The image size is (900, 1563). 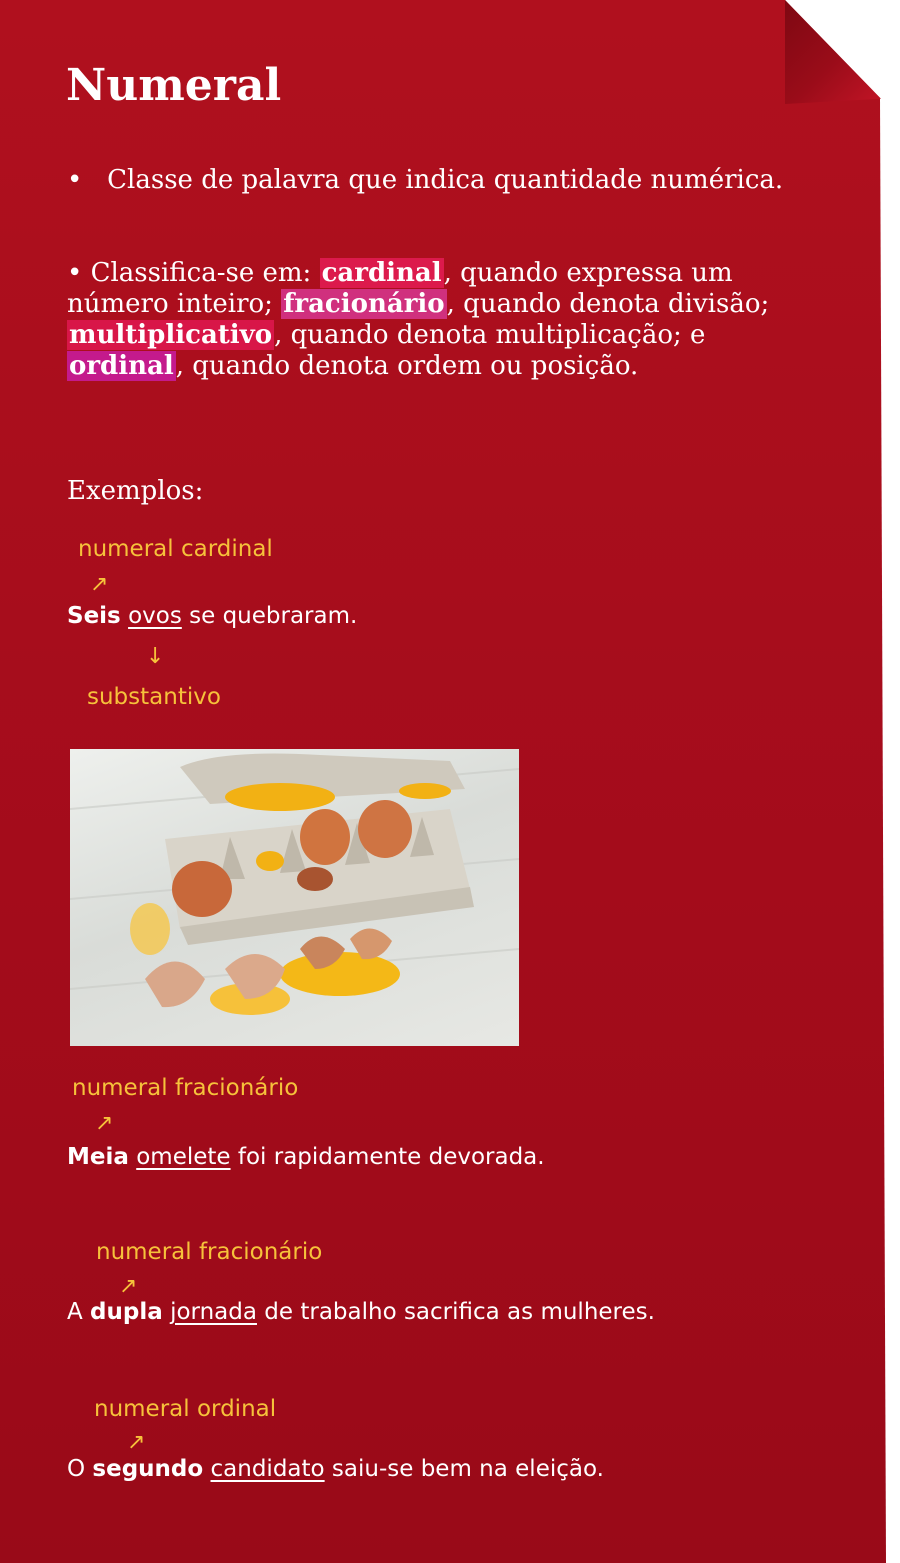 I want to click on arrow-down-icon: ↓, so click(x=155, y=656).